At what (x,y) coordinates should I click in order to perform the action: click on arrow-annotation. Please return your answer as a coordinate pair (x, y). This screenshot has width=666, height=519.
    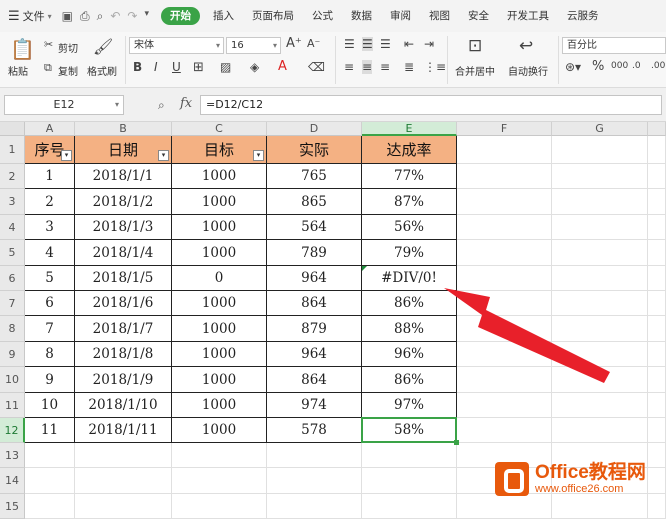
    Looking at the image, I should click on (527, 335).